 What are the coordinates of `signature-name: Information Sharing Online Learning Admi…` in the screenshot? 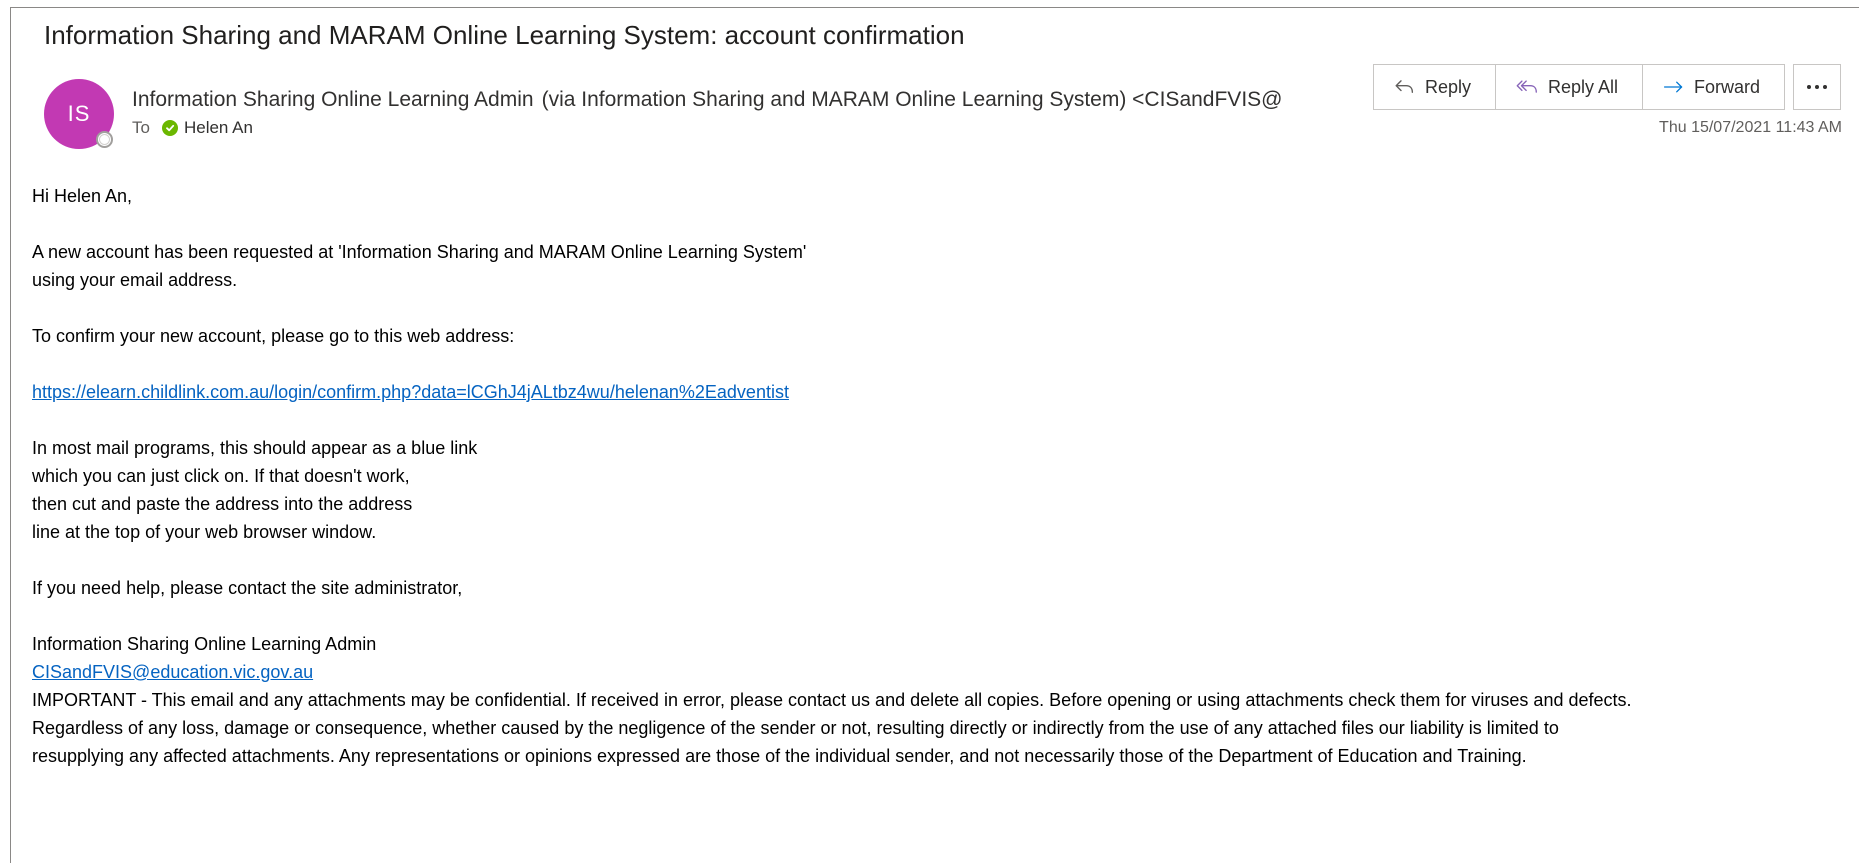 It's located at (204, 644).